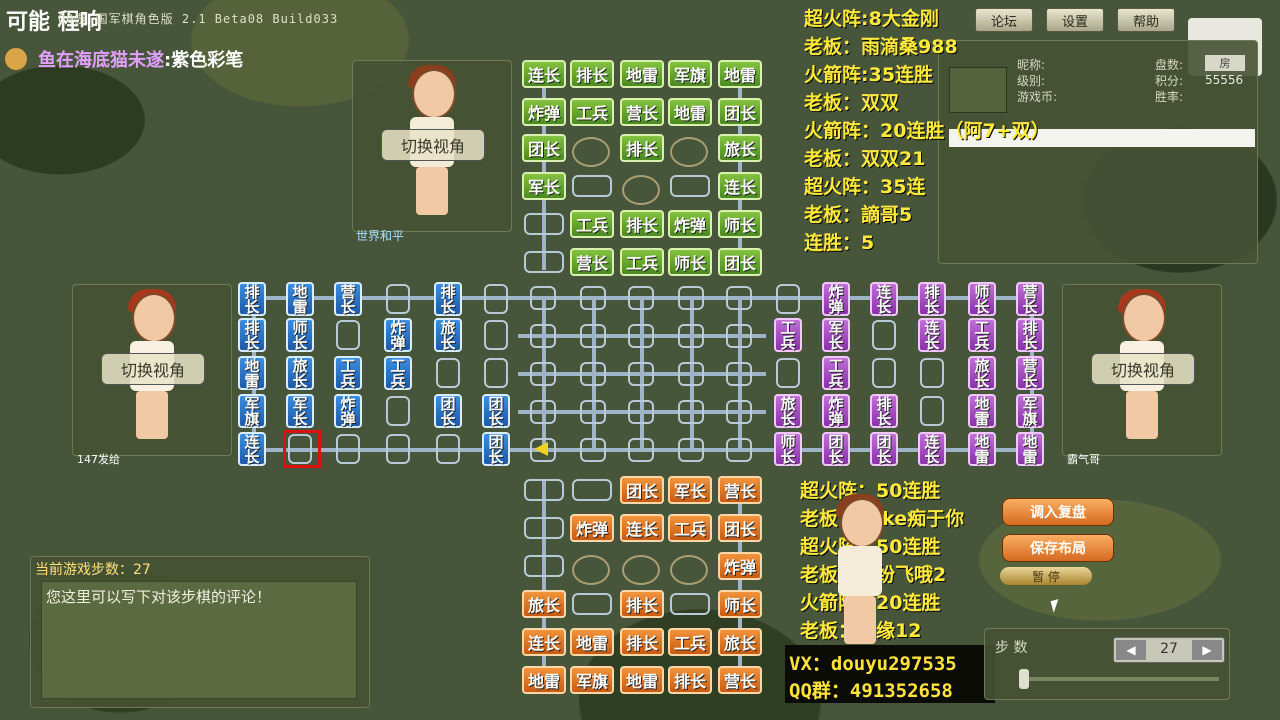 Image resolution: width=1280 pixels, height=720 pixels. Describe the element at coordinates (544, 604) in the screenshot. I see `orange-piece: 旅长` at that location.